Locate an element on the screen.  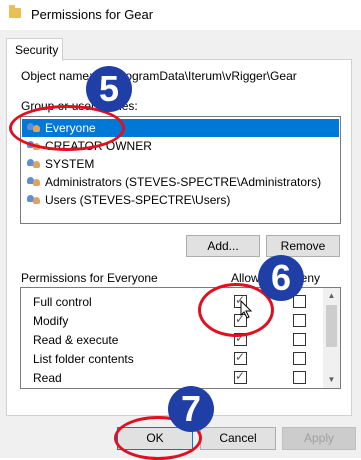
cancel-button: Cancel is located at coordinates (238, 438).